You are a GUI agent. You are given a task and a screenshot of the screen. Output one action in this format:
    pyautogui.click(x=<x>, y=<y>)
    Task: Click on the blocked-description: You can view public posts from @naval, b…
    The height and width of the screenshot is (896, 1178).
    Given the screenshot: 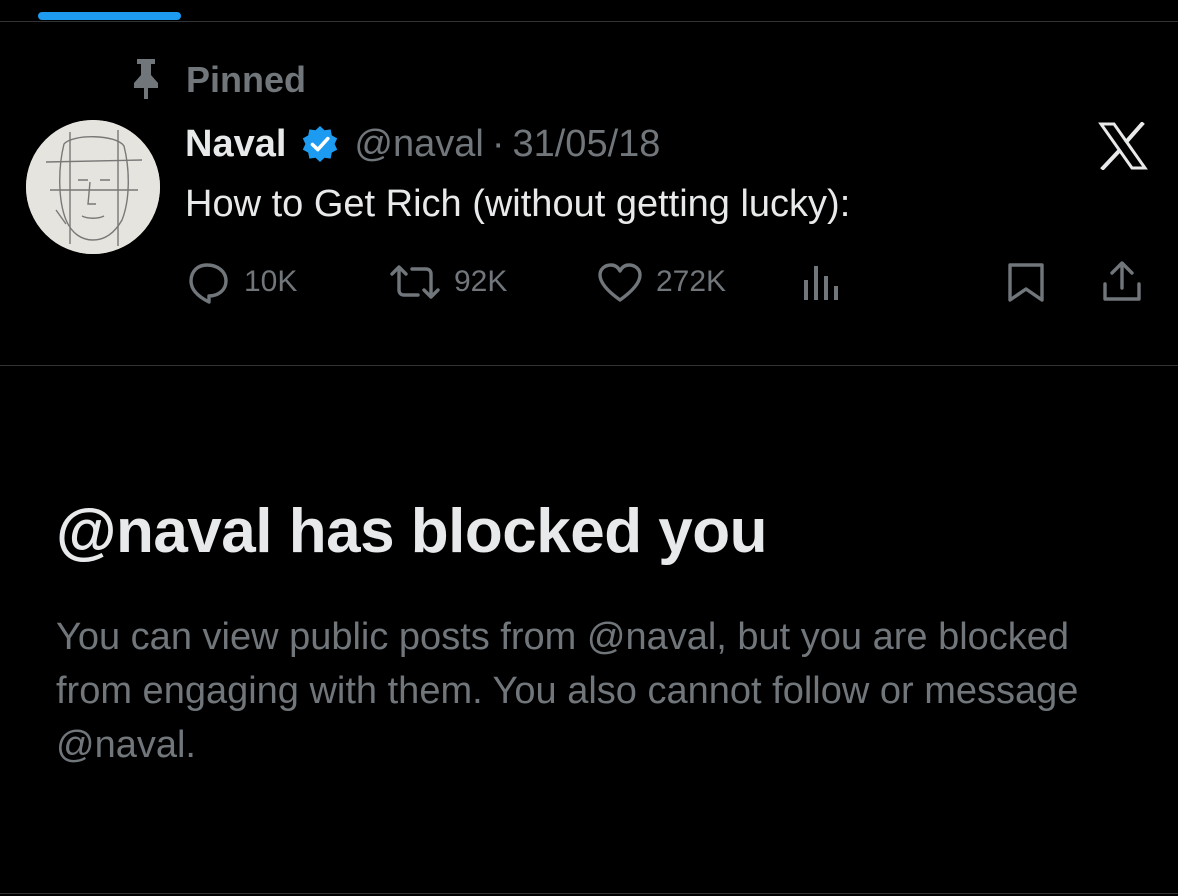 What is the action you would take?
    pyautogui.click(x=567, y=691)
    